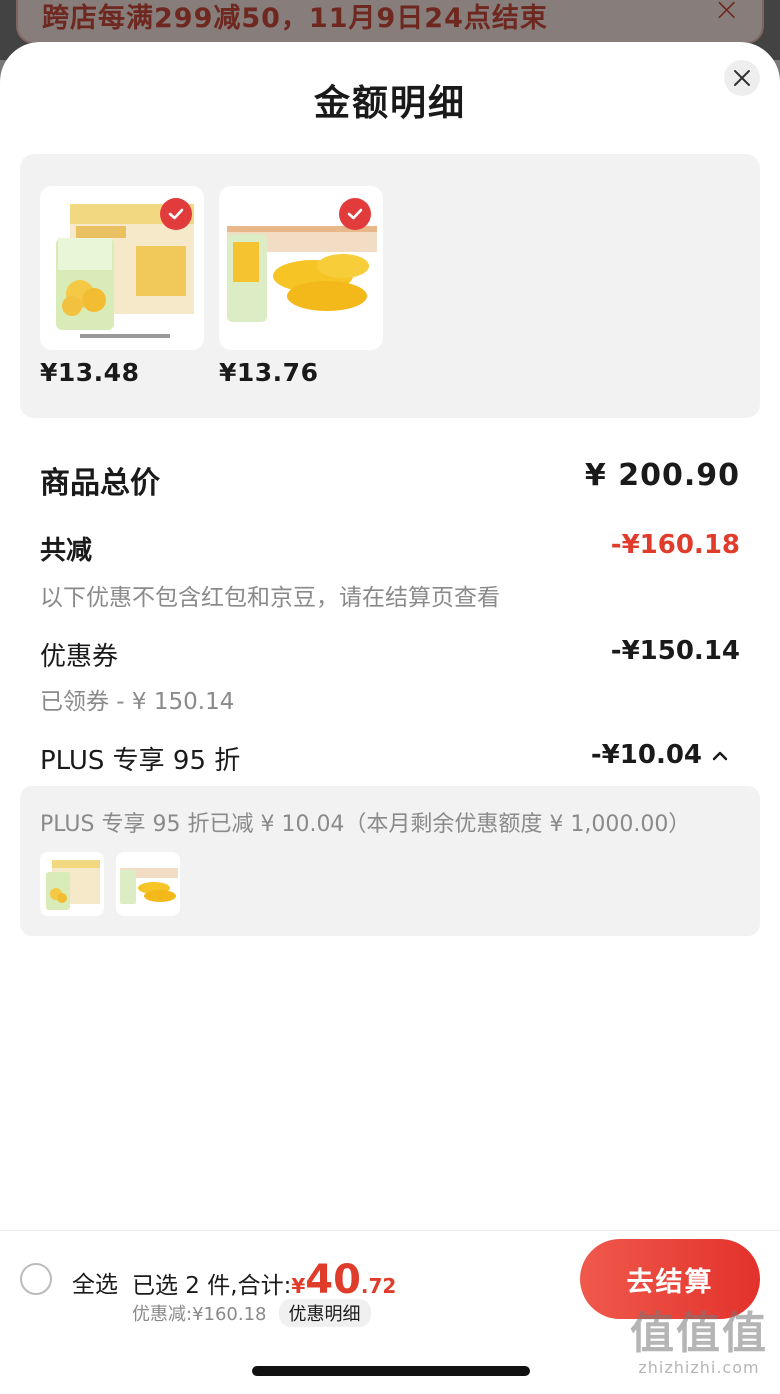 The width and height of the screenshot is (780, 1394). I want to click on total-price-value: ¥ 200.90, so click(662, 475).